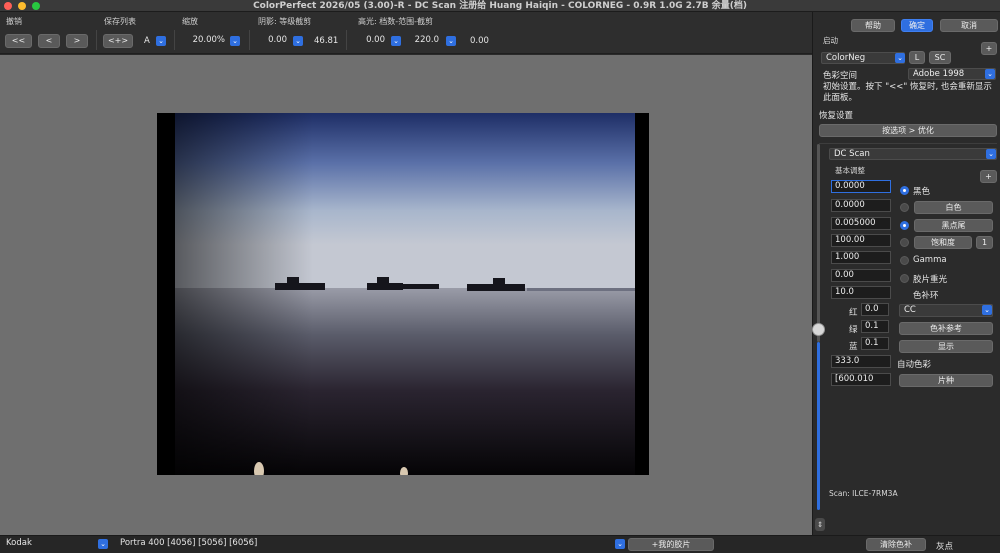  I want to click on film-stock-select: Portra 400 [4056] [5056] [6056], so click(371, 544).